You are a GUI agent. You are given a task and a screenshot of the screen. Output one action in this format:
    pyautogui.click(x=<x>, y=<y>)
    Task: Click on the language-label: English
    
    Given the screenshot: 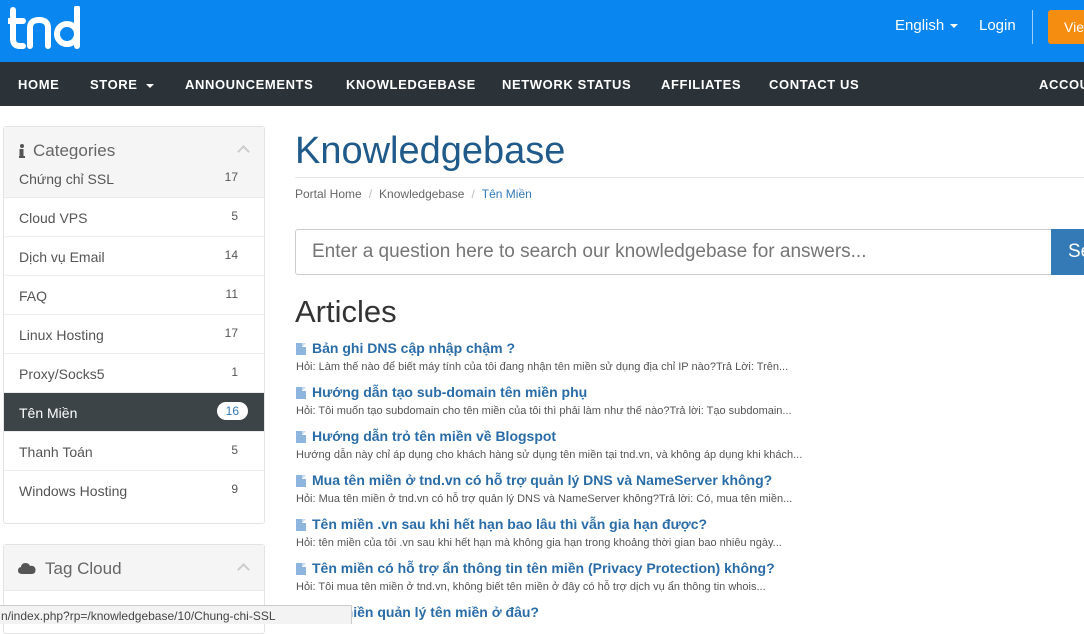 What is the action you would take?
    pyautogui.click(x=920, y=25)
    